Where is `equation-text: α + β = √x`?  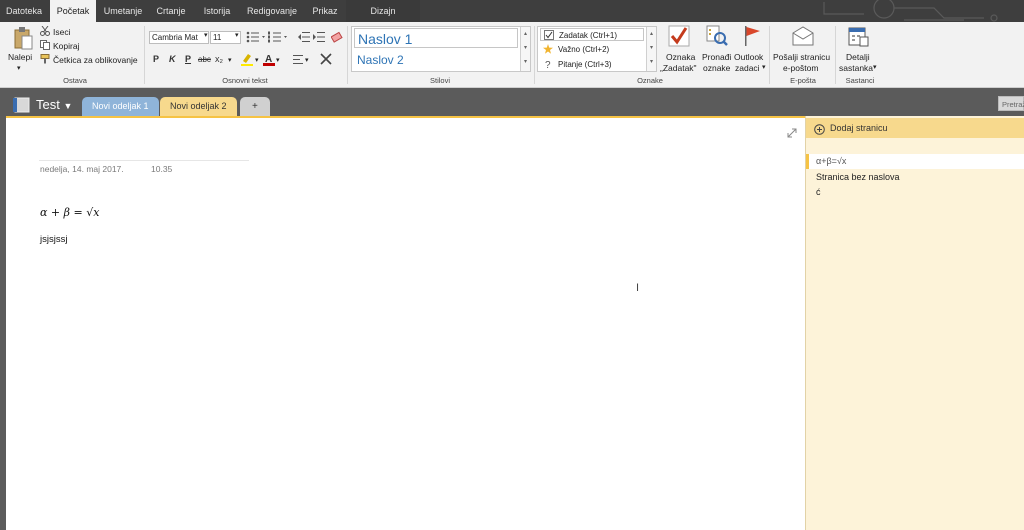 equation-text: α + β = √x is located at coordinates (69, 212).